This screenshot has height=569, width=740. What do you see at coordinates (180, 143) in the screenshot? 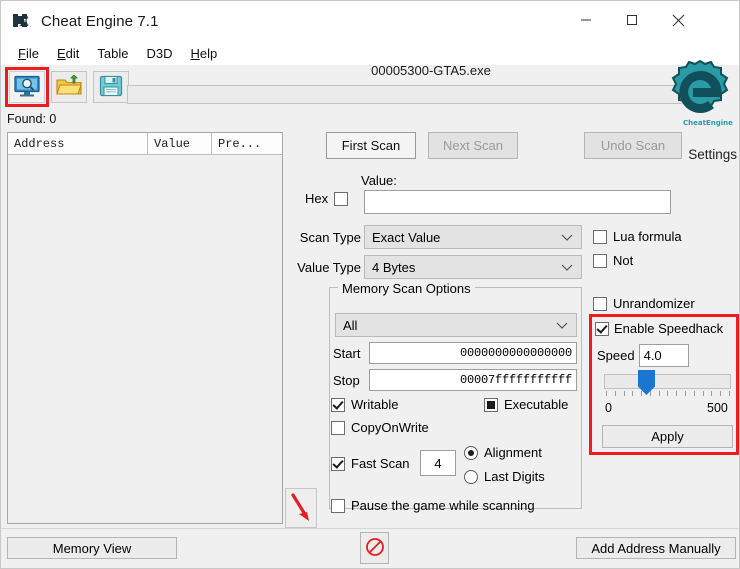
I see `column-header-value: Value` at bounding box center [180, 143].